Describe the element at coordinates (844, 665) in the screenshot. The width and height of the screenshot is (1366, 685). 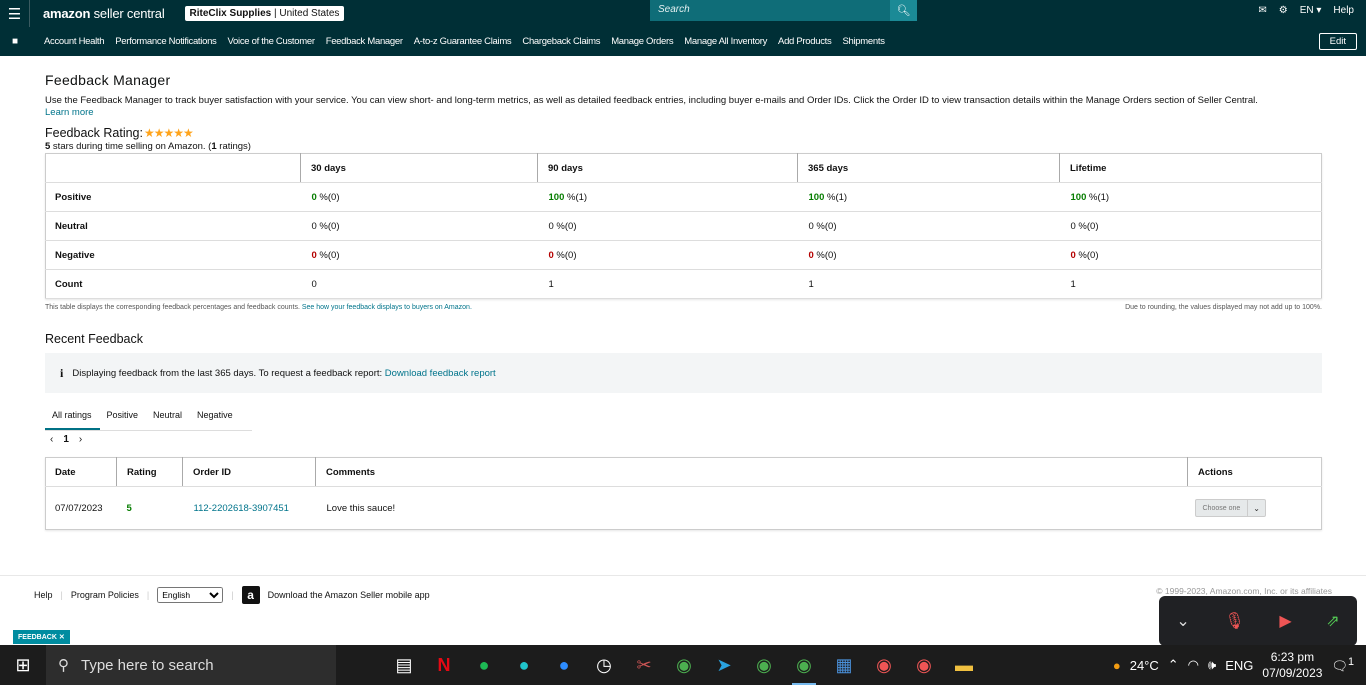
I see `calculator-icon: ▦` at that location.